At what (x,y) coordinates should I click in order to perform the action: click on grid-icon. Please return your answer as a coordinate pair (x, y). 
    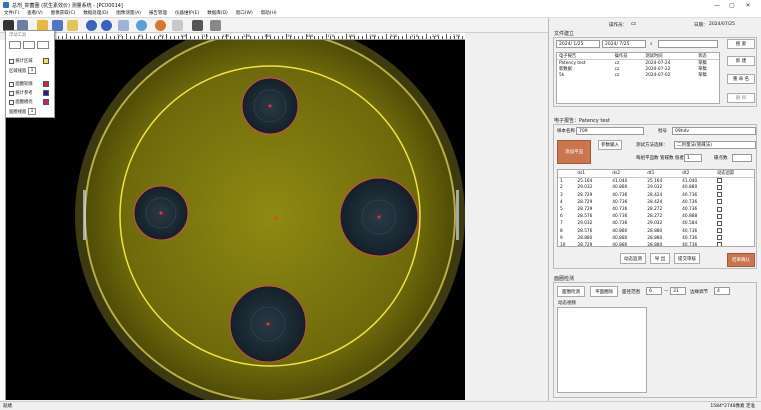
    Looking at the image, I should click on (197, 25).